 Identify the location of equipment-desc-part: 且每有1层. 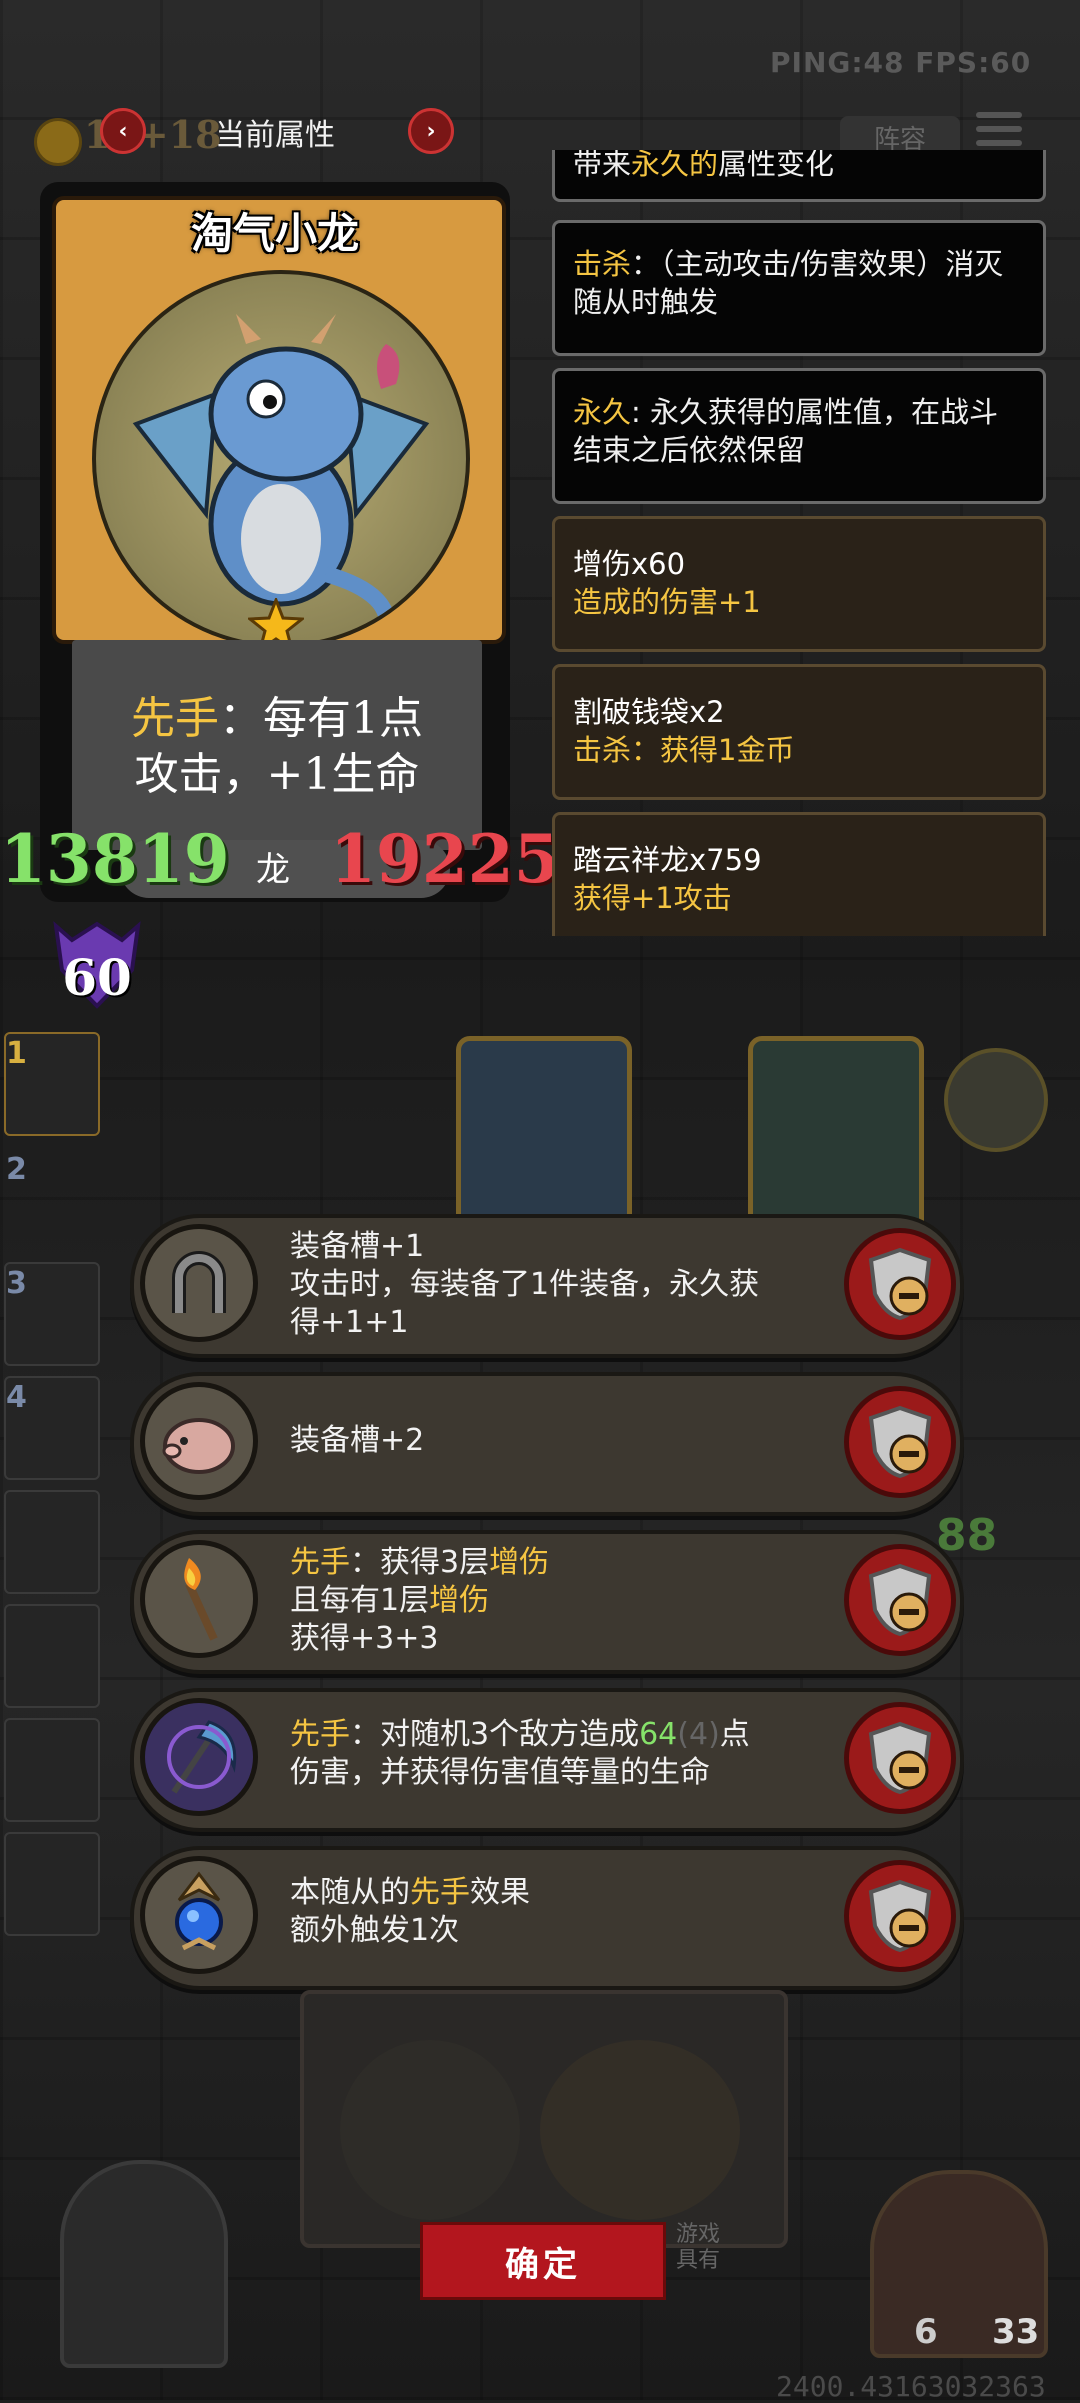
(360, 1600).